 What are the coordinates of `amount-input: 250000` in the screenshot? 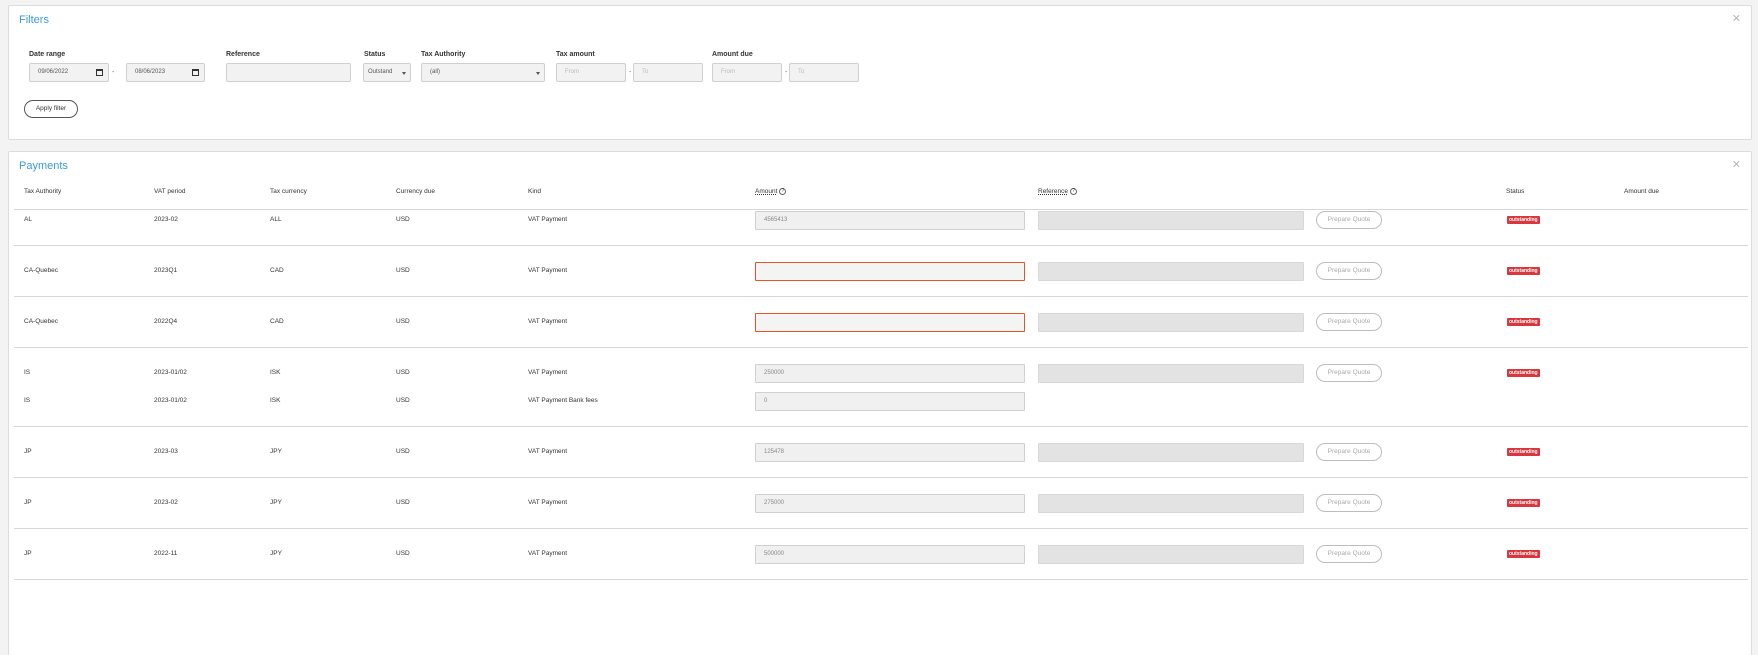 It's located at (890, 373).